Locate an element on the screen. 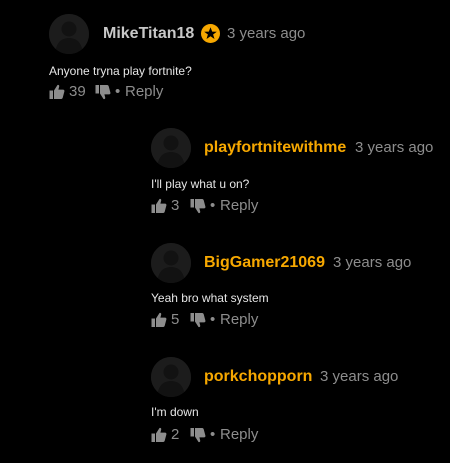  username: porkchopporn is located at coordinates (258, 377).